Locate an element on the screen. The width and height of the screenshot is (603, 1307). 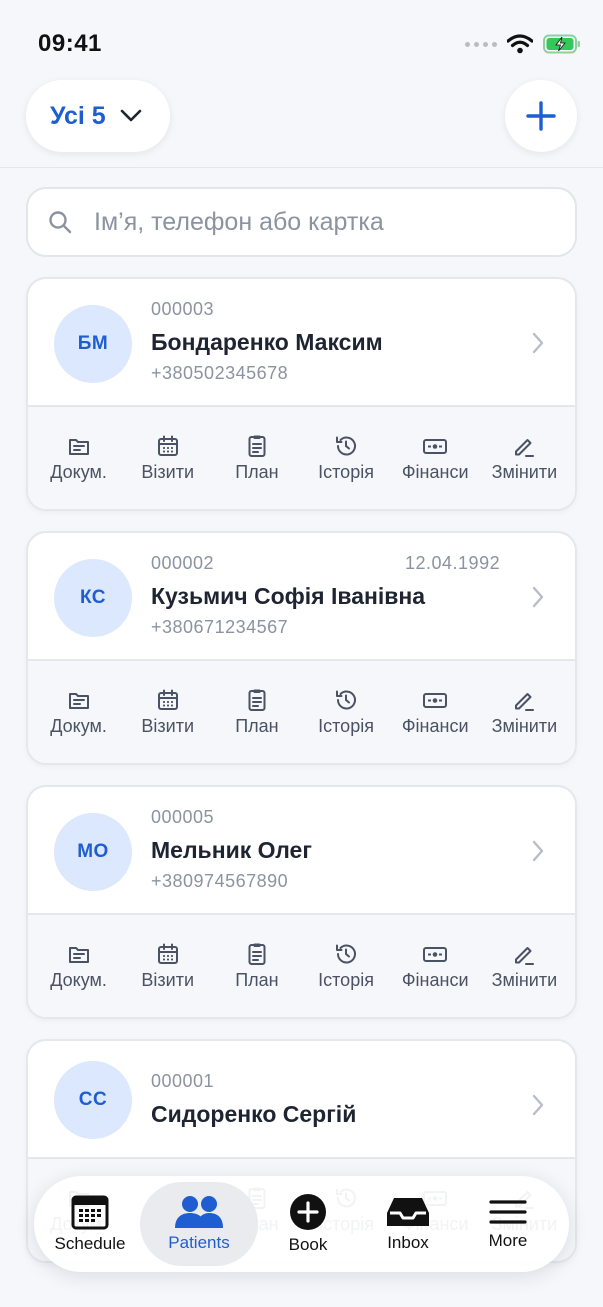
patient-card-number: 000005 is located at coordinates (183, 817).